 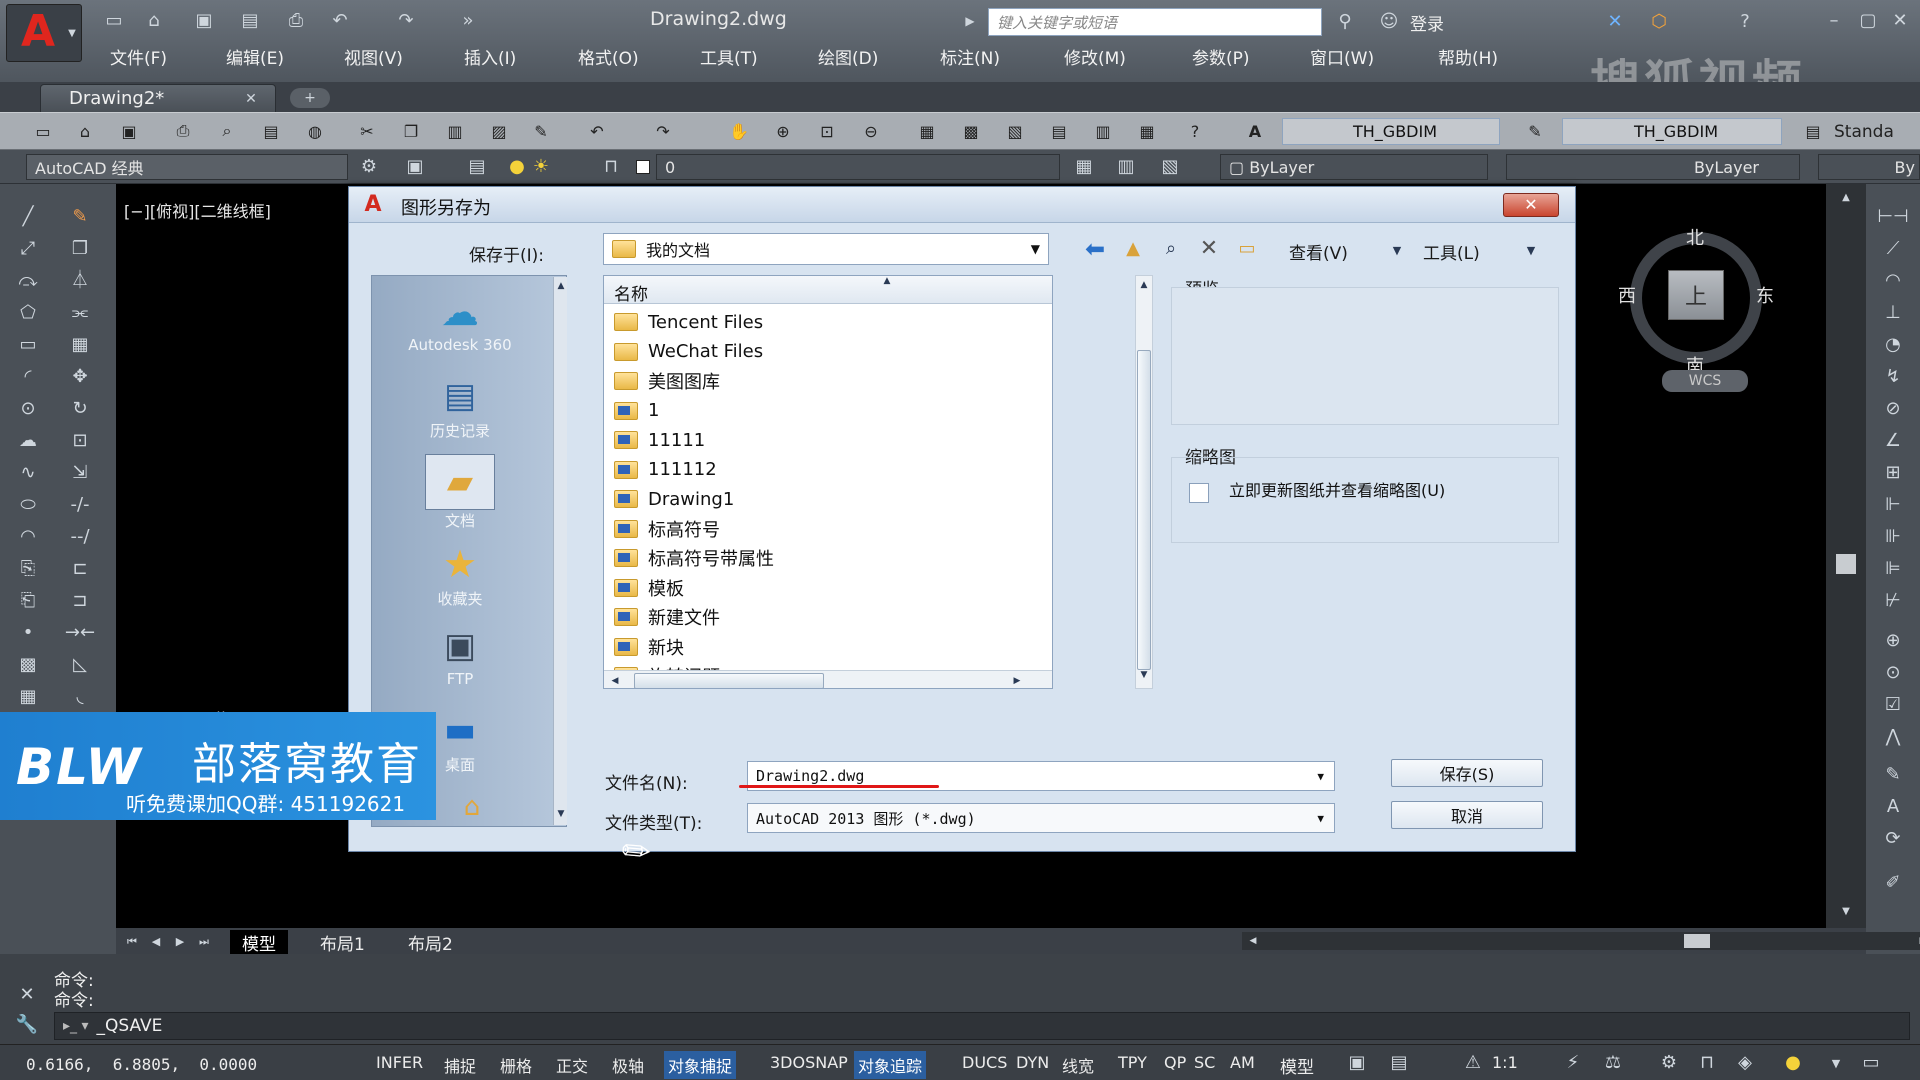 What do you see at coordinates (255, 56) in the screenshot?
I see `menu-edit: 编辑(E)` at bounding box center [255, 56].